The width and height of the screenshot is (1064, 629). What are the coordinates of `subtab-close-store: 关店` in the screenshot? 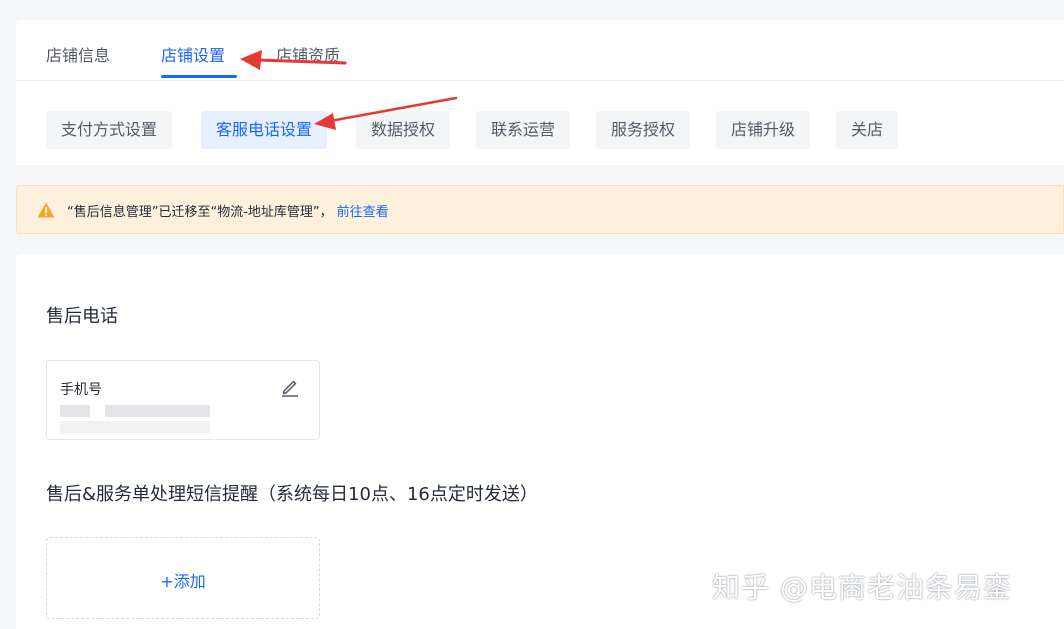 It's located at (867, 130).